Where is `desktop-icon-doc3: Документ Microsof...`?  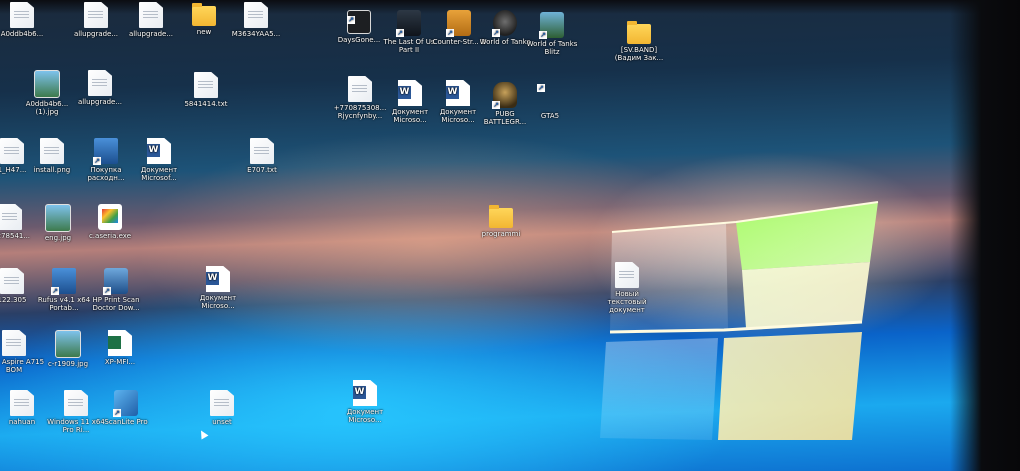 desktop-icon-doc3: Документ Microsof... is located at coordinates (159, 160).